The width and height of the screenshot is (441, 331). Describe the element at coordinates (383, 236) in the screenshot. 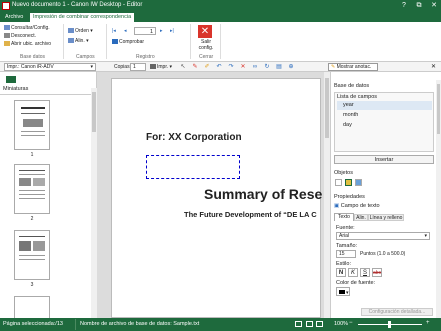

I see `font-select: Arial ▾` at that location.